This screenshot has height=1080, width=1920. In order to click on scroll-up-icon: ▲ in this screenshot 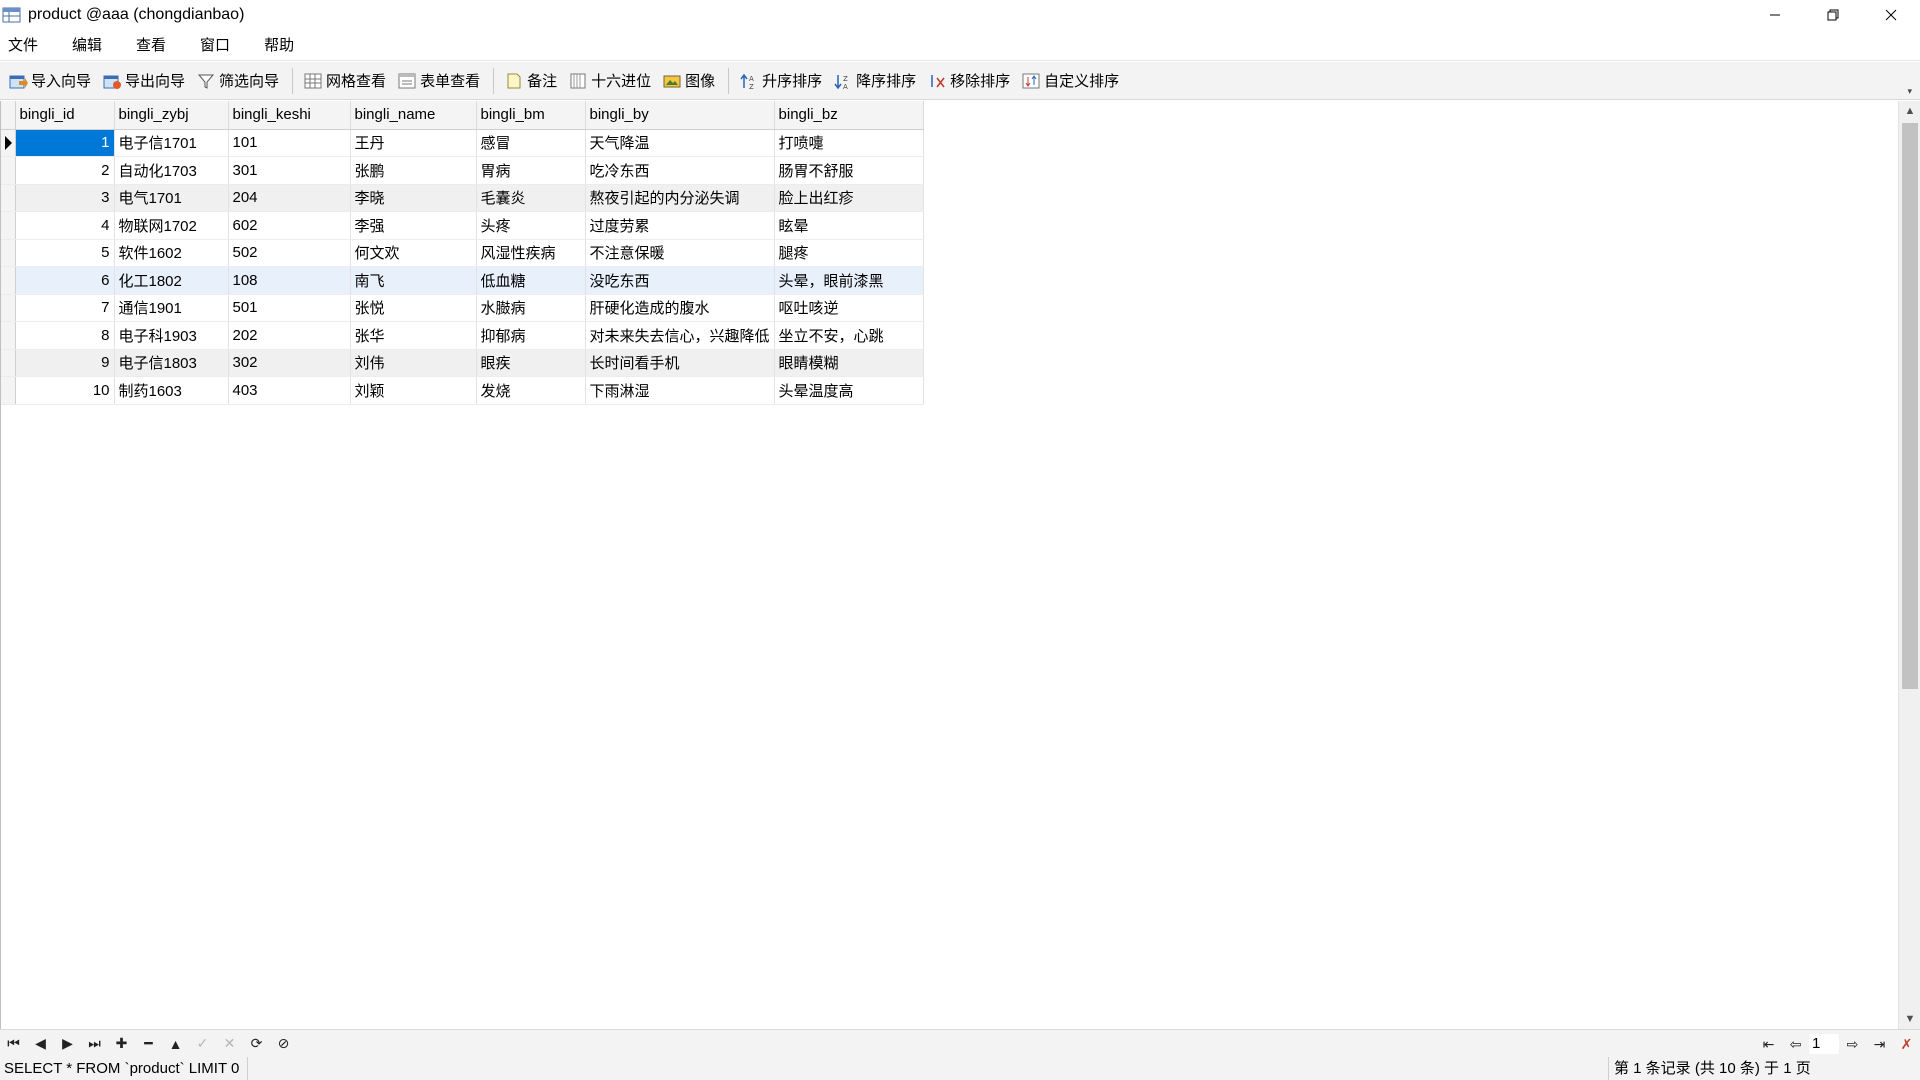, I will do `click(1909, 111)`.